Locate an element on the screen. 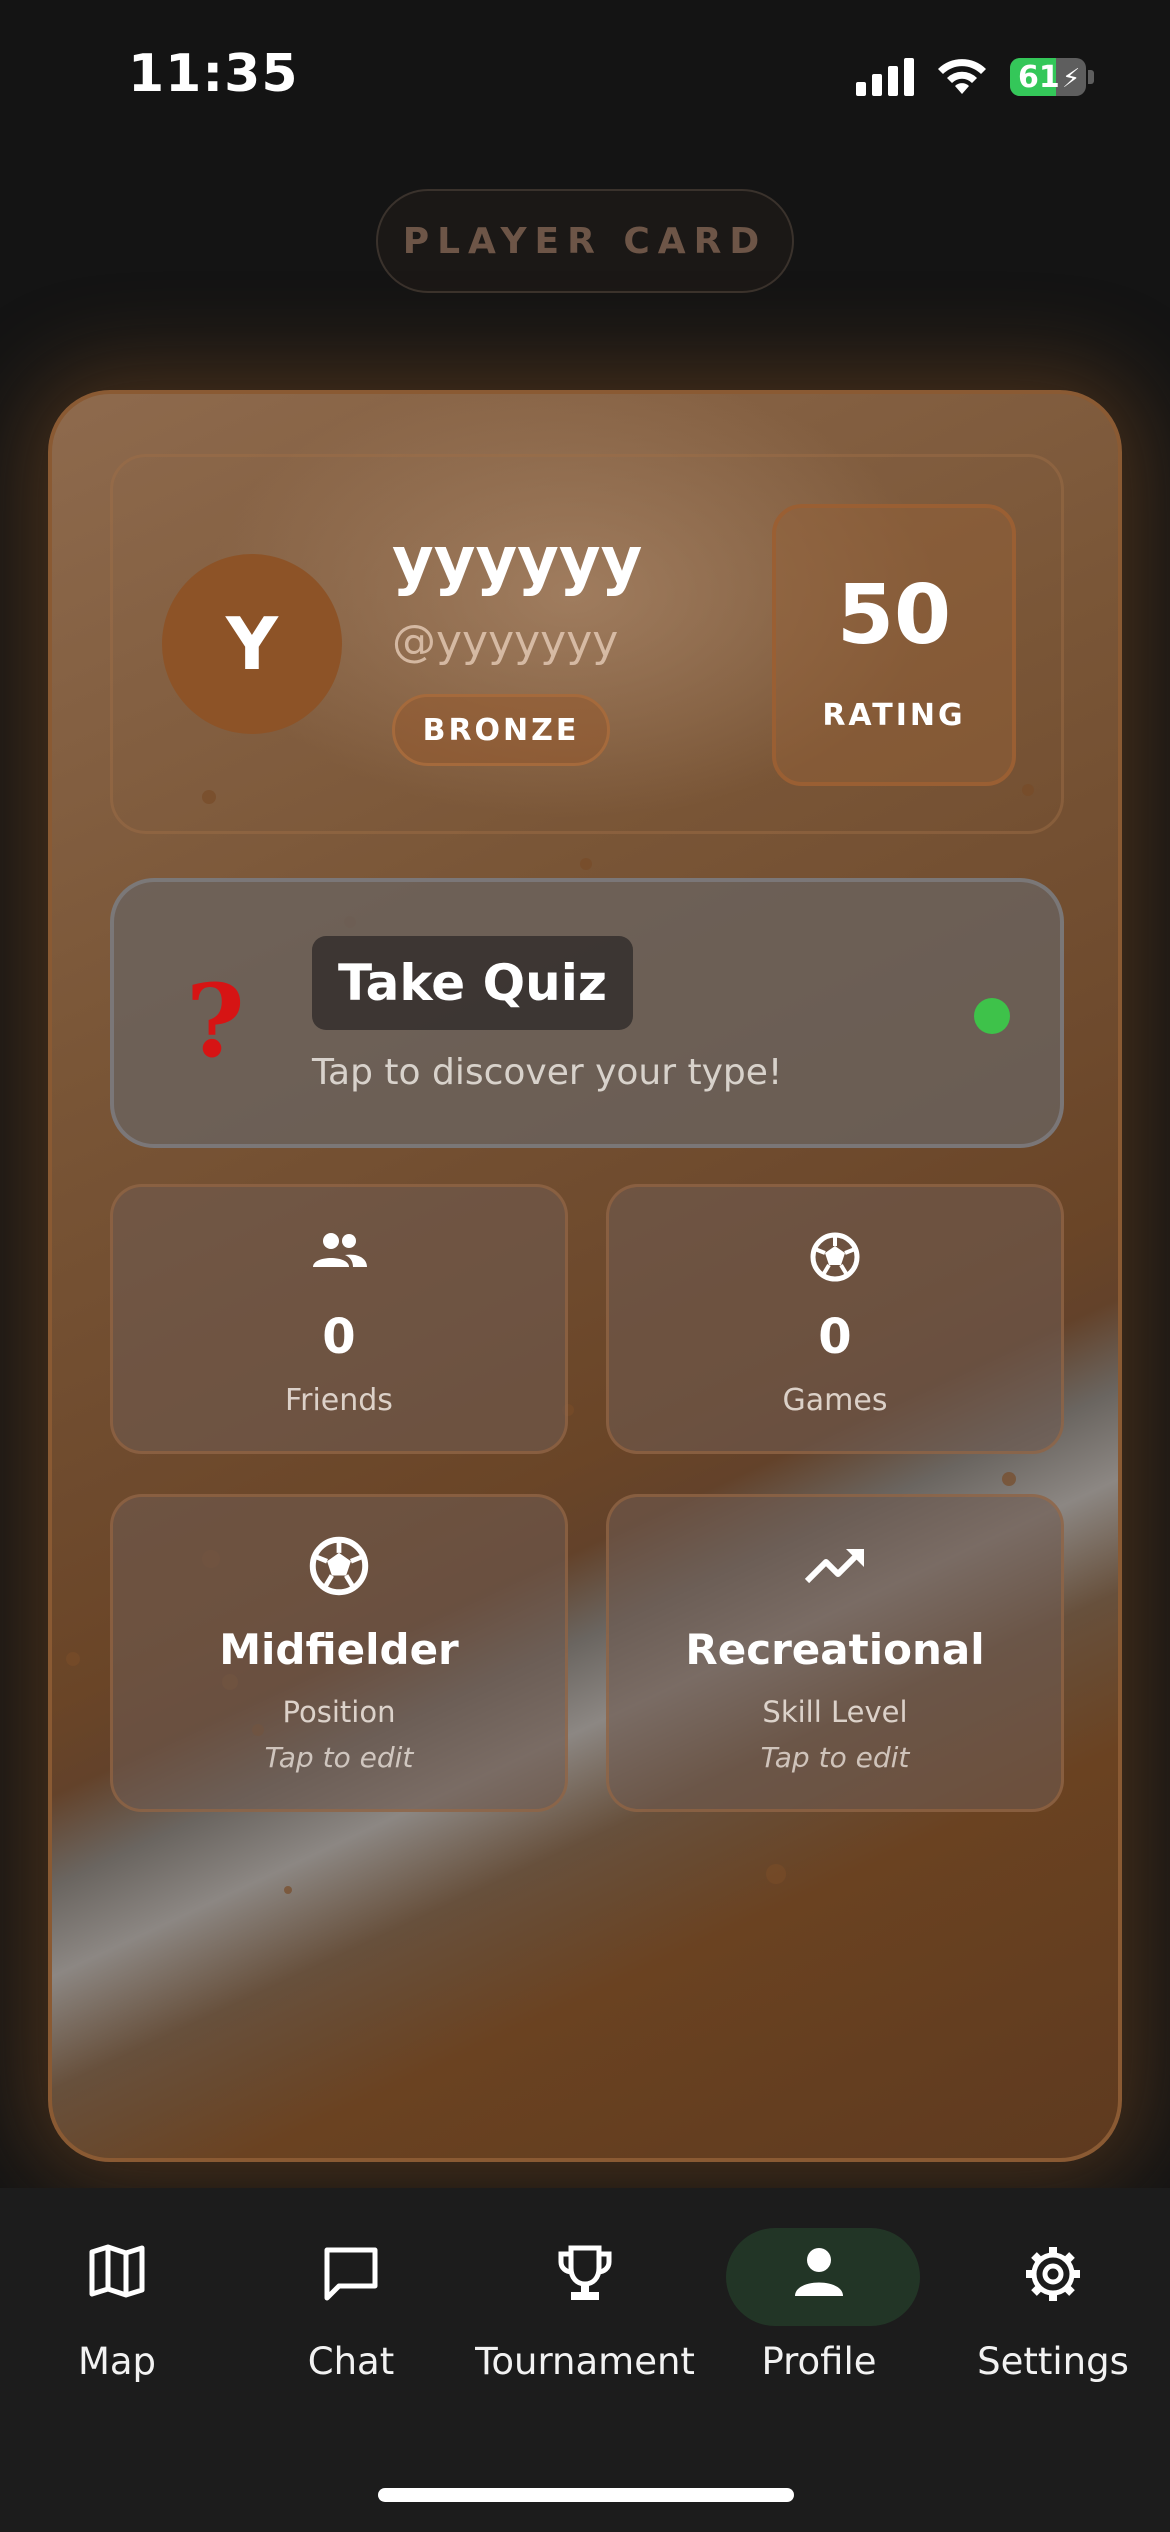 The width and height of the screenshot is (1170, 2532). tab-tournament: Tournament is located at coordinates (585, 2313).